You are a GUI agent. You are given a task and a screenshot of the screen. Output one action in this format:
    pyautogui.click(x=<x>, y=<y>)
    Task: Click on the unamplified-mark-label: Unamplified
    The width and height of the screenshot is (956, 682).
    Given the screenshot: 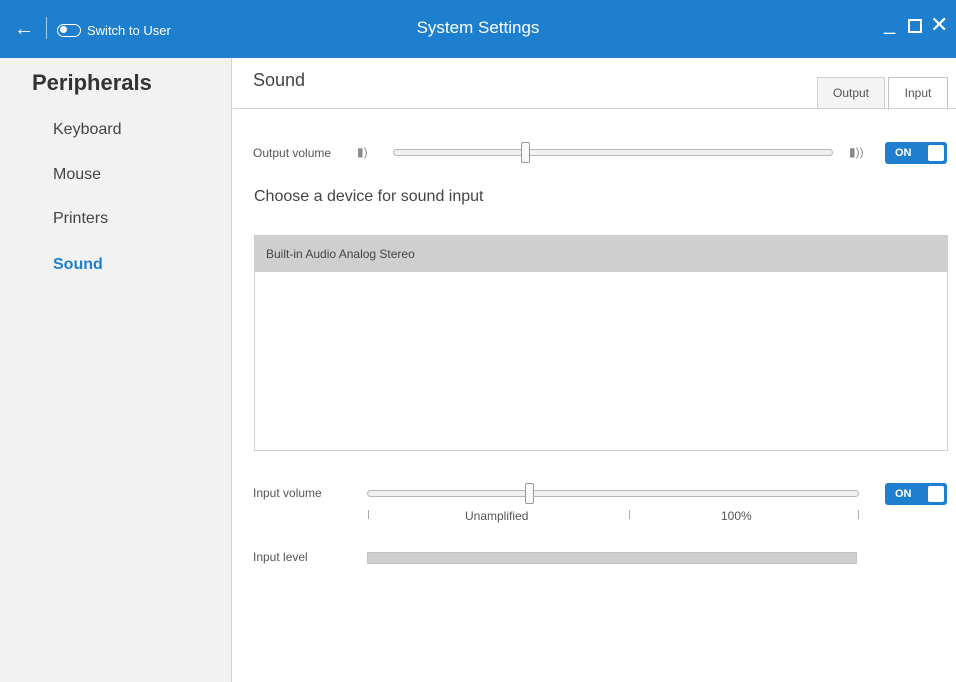 What is the action you would take?
    pyautogui.click(x=497, y=516)
    